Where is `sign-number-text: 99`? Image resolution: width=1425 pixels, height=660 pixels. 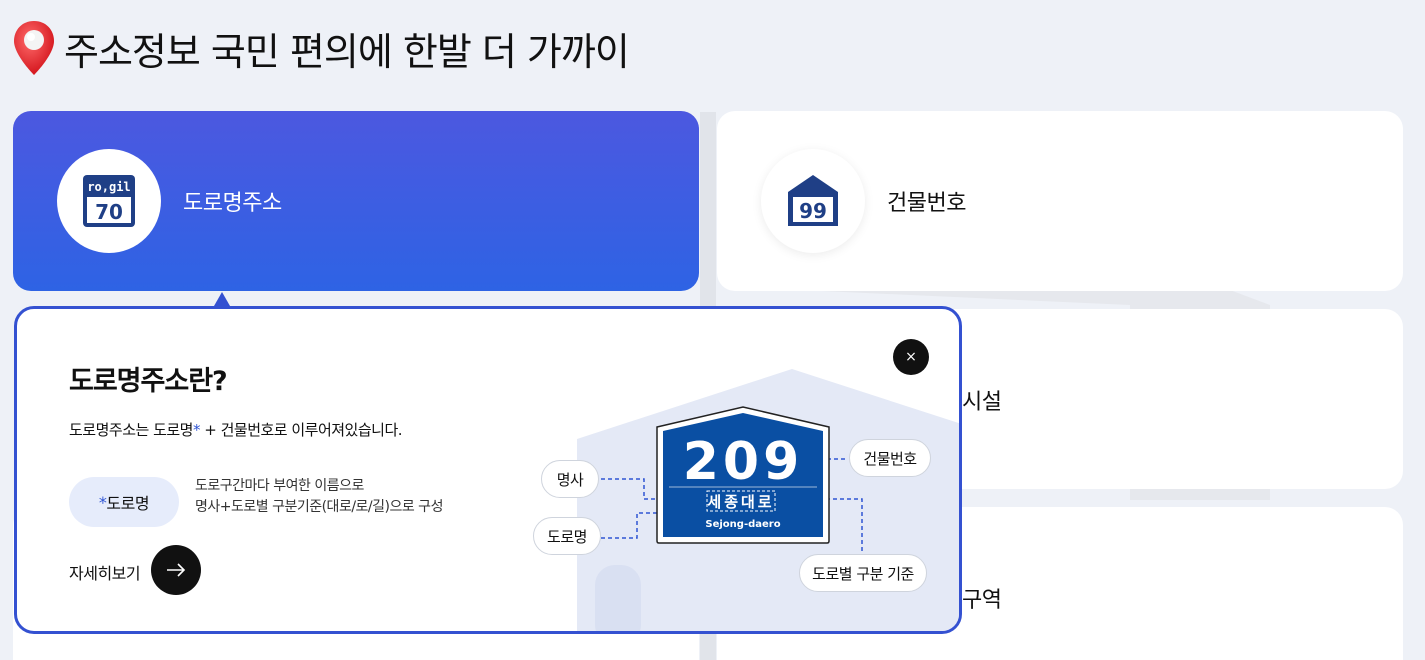
sign-number-text: 99 is located at coordinates (813, 211).